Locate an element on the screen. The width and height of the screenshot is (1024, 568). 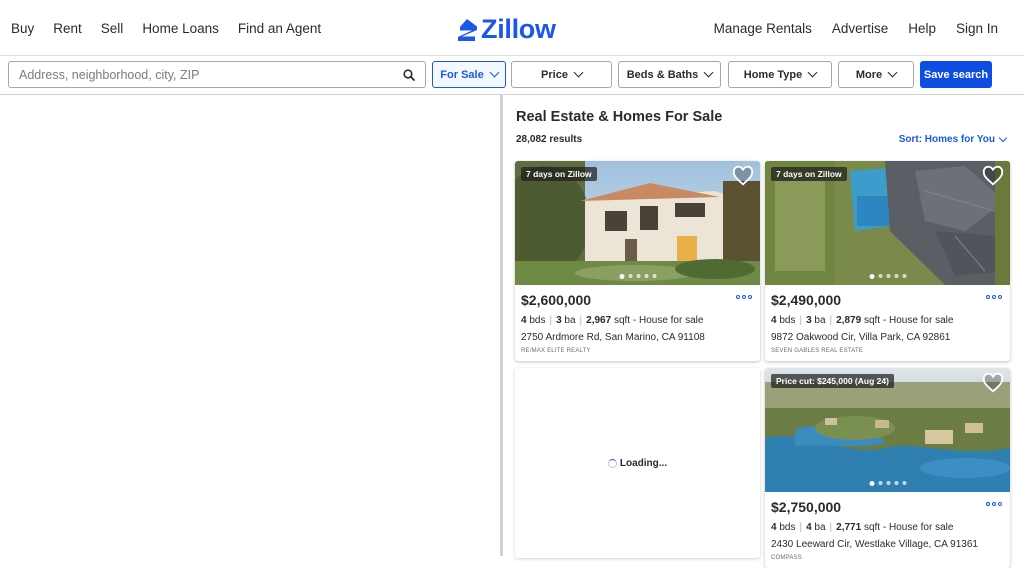
nav-left: Buy Rent Sell Home Loans Find an Agent is located at coordinates (175, 28).